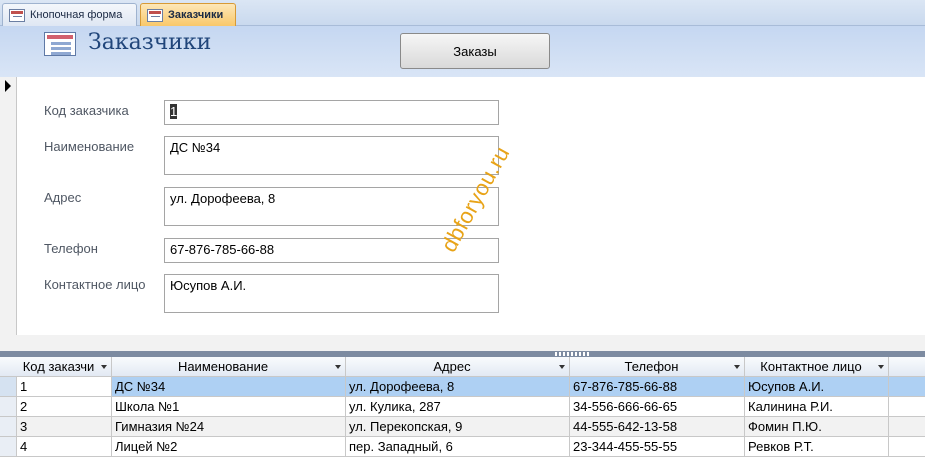  What do you see at coordinates (229, 387) in the screenshot?
I see `table-cell: ДС №34` at bounding box center [229, 387].